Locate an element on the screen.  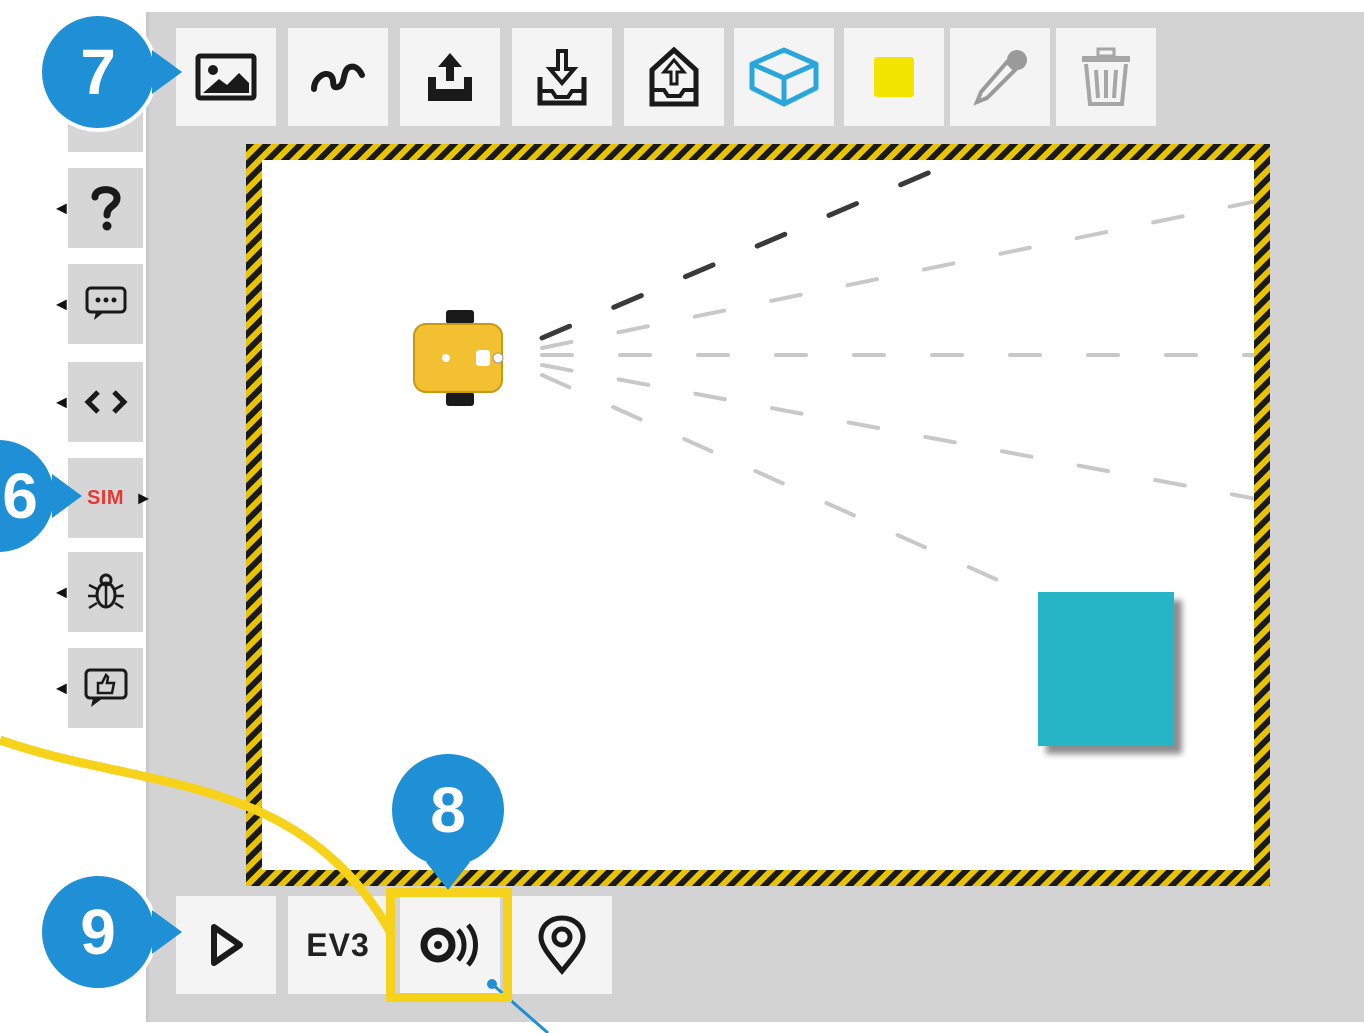
yellow-square-icon is located at coordinates (894, 77).